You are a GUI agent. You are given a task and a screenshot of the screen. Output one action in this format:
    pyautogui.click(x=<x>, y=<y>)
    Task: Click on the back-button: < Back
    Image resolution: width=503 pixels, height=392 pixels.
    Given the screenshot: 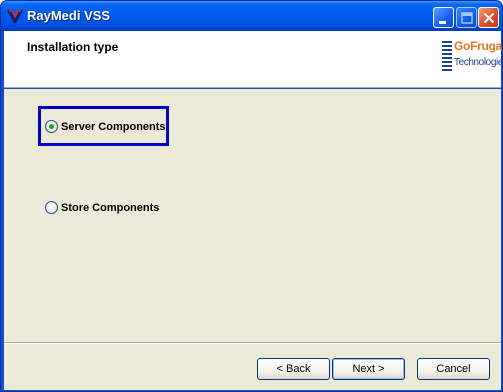 What is the action you would take?
    pyautogui.click(x=293, y=369)
    